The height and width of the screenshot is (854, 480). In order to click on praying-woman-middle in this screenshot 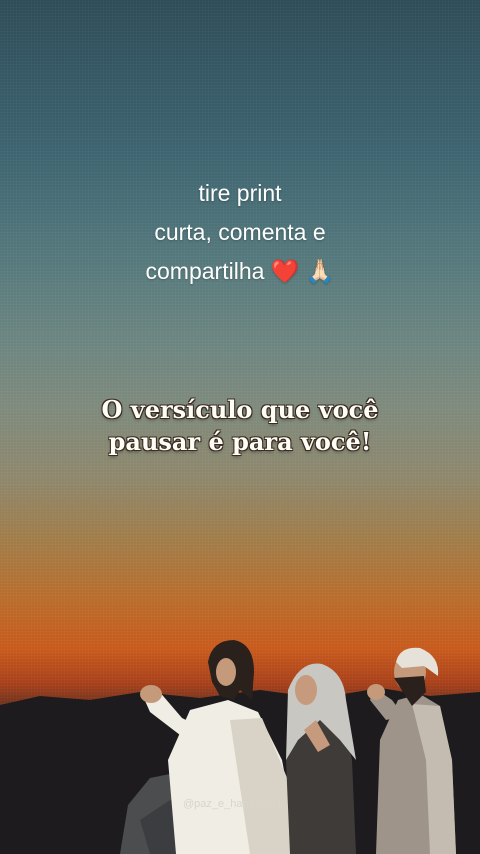, I will do `click(321, 758)`.